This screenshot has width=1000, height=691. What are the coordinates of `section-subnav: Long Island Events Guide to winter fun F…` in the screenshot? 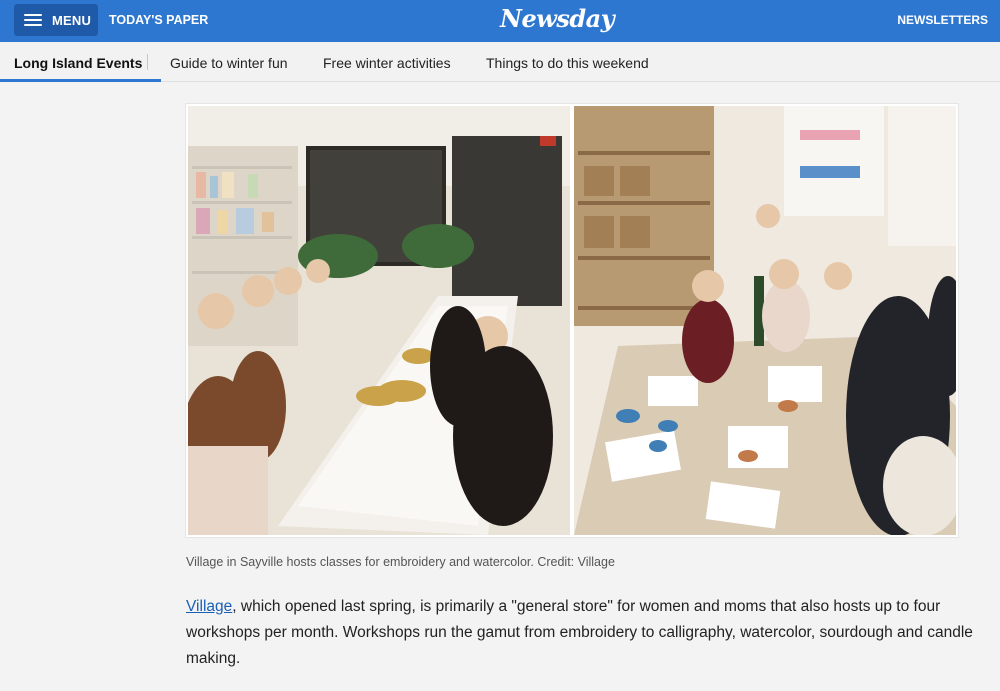 It's located at (500, 62).